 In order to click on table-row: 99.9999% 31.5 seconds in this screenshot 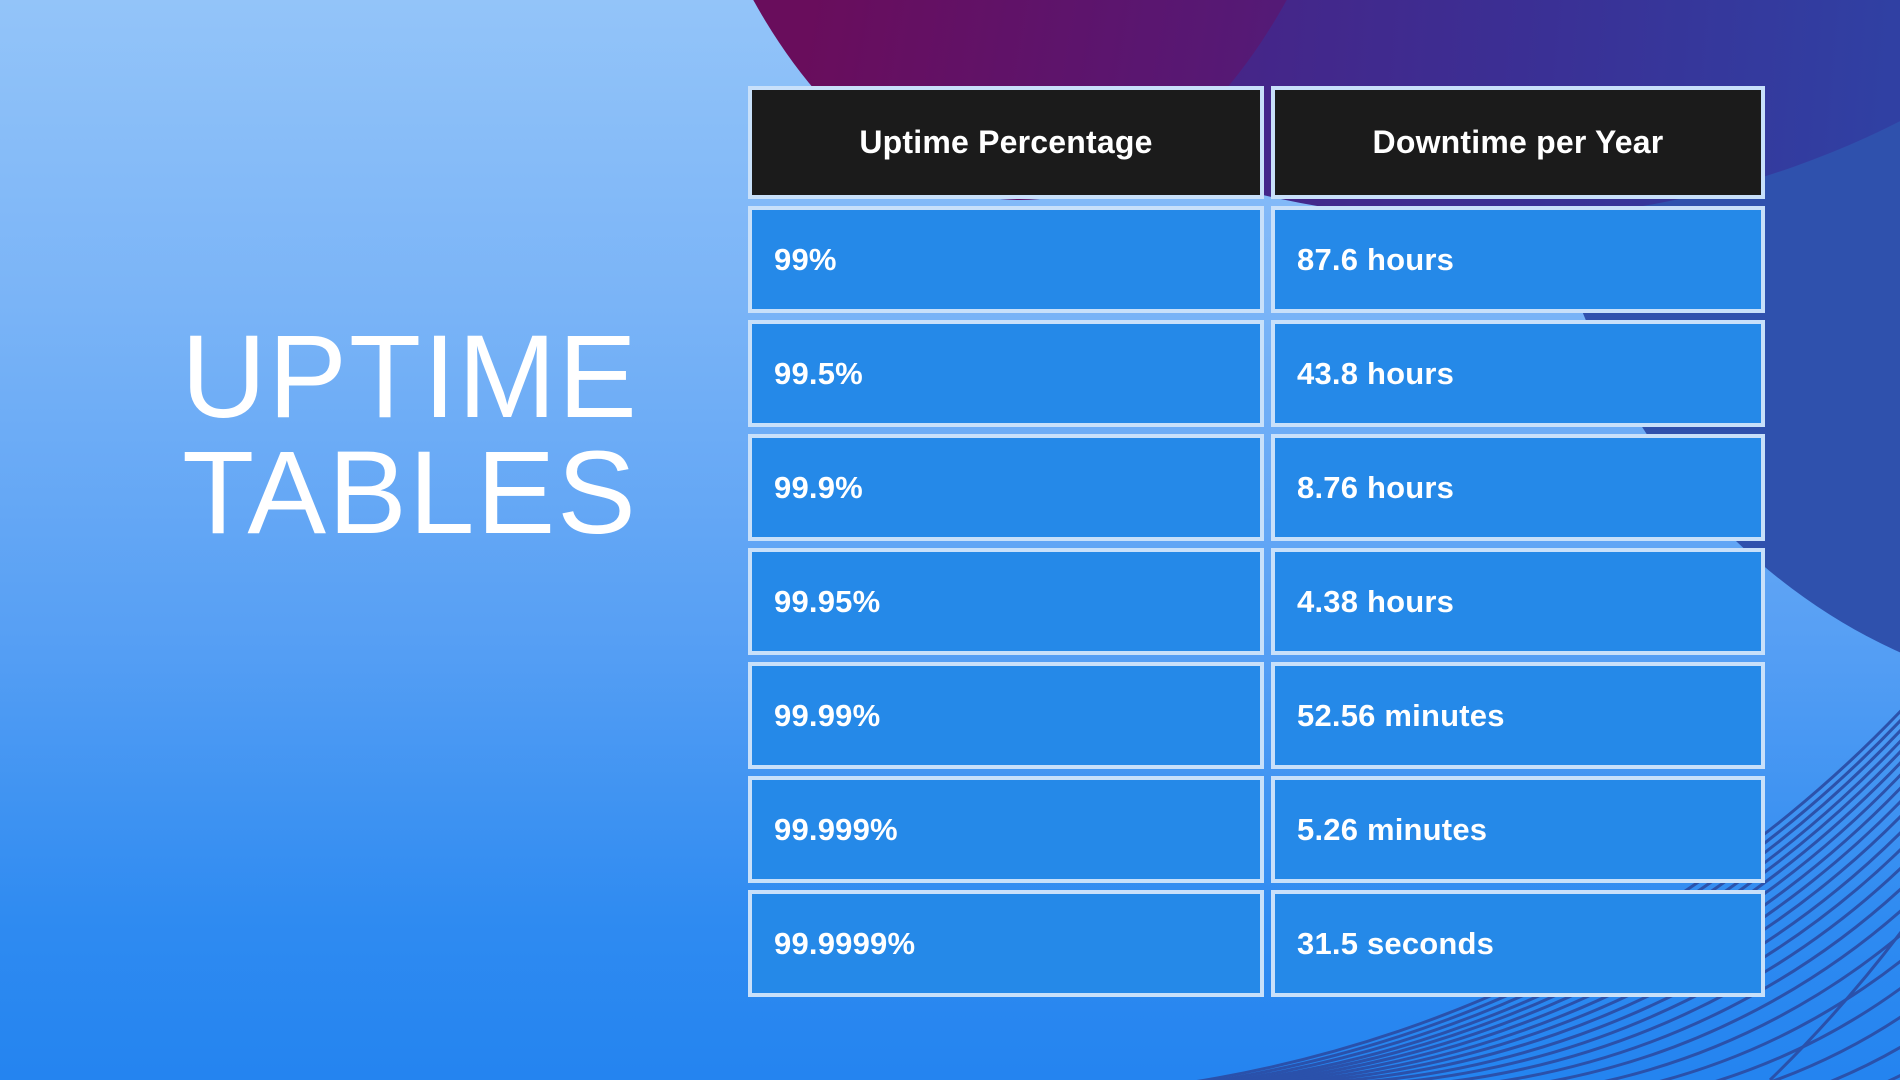, I will do `click(1256, 943)`.